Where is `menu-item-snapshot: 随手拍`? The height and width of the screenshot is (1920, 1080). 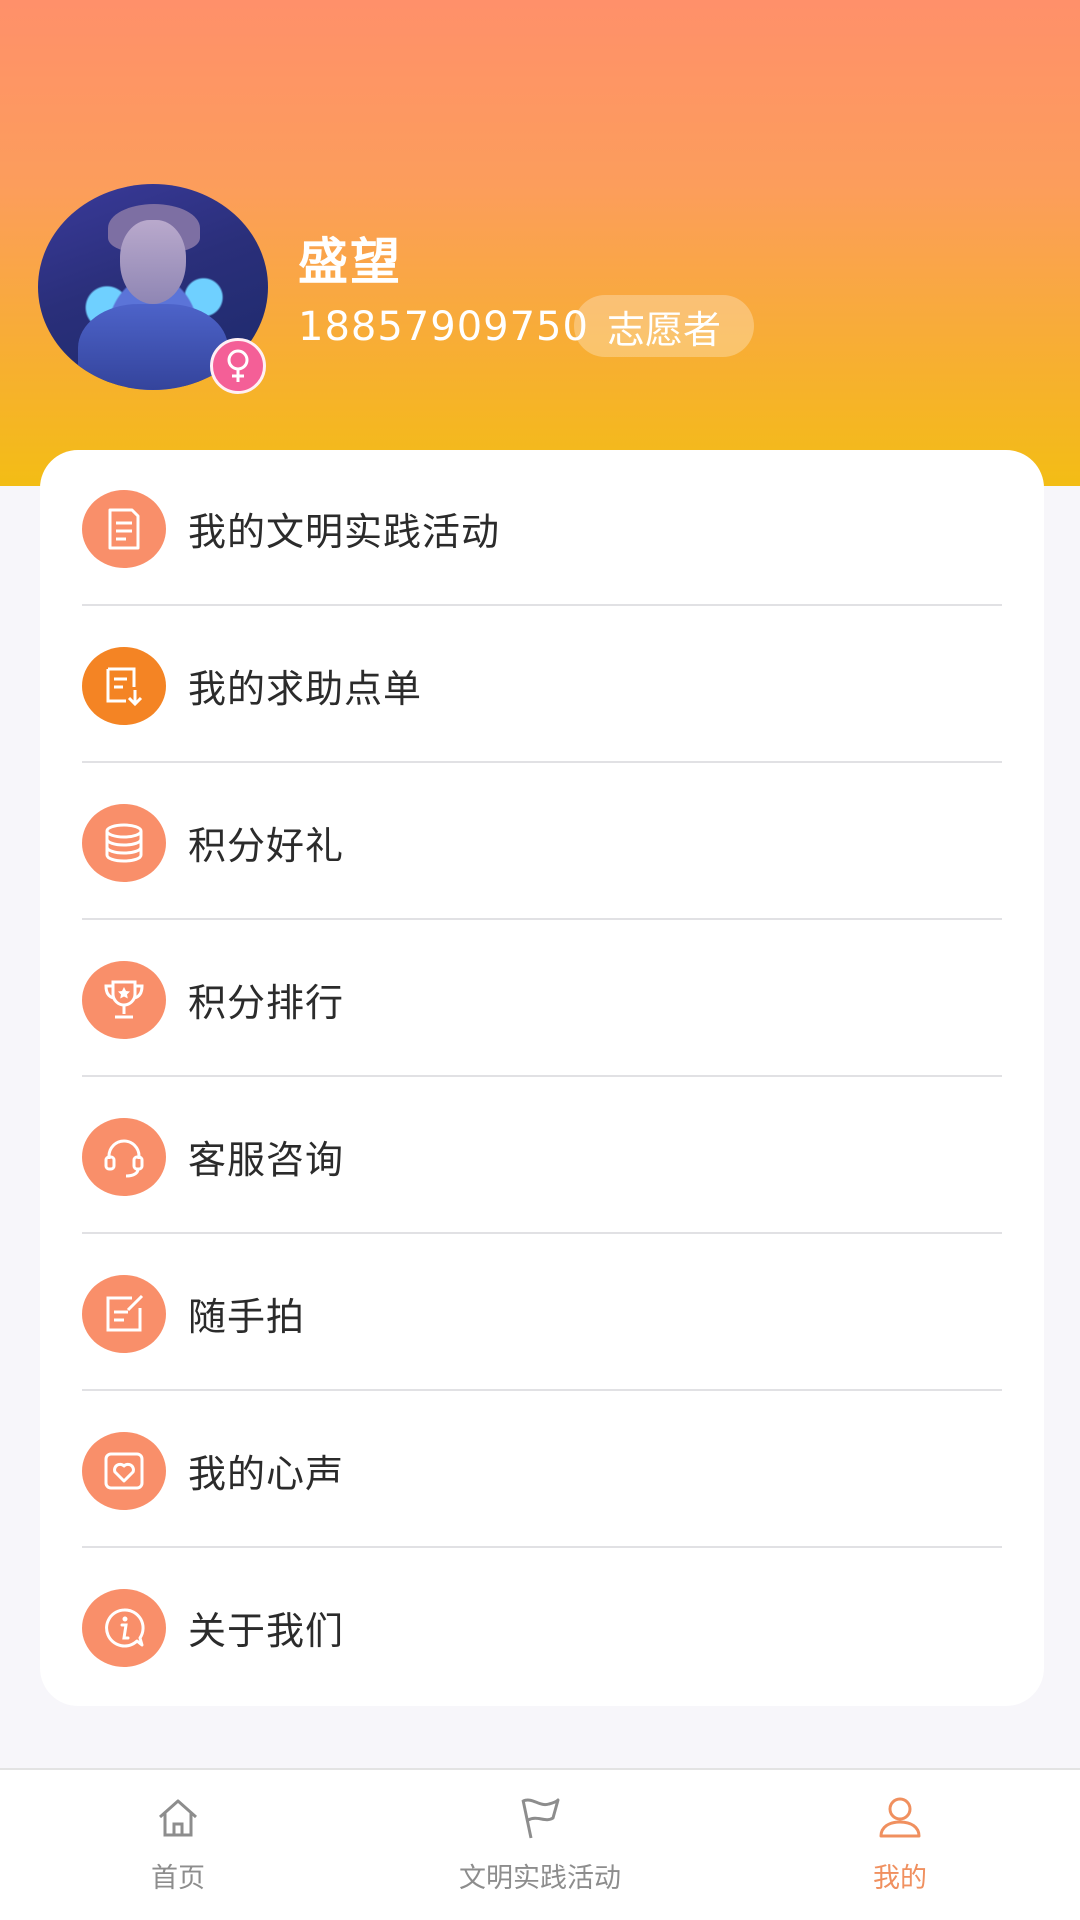
menu-item-snapshot: 随手拍 is located at coordinates (542, 1313).